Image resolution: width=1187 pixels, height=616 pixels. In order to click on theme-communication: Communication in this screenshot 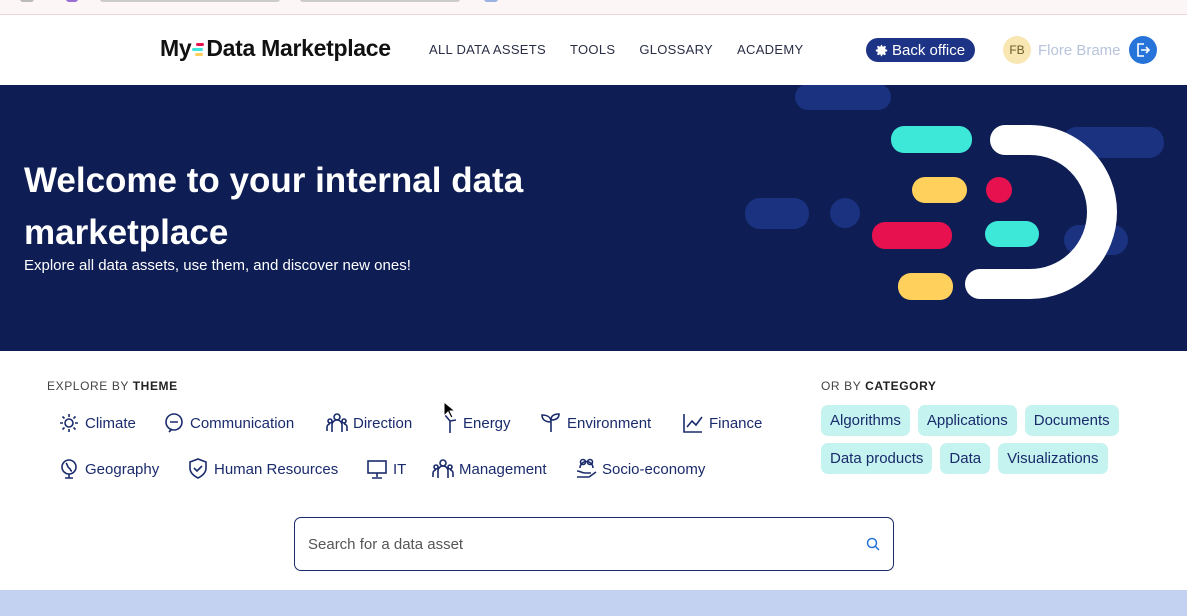, I will do `click(228, 423)`.